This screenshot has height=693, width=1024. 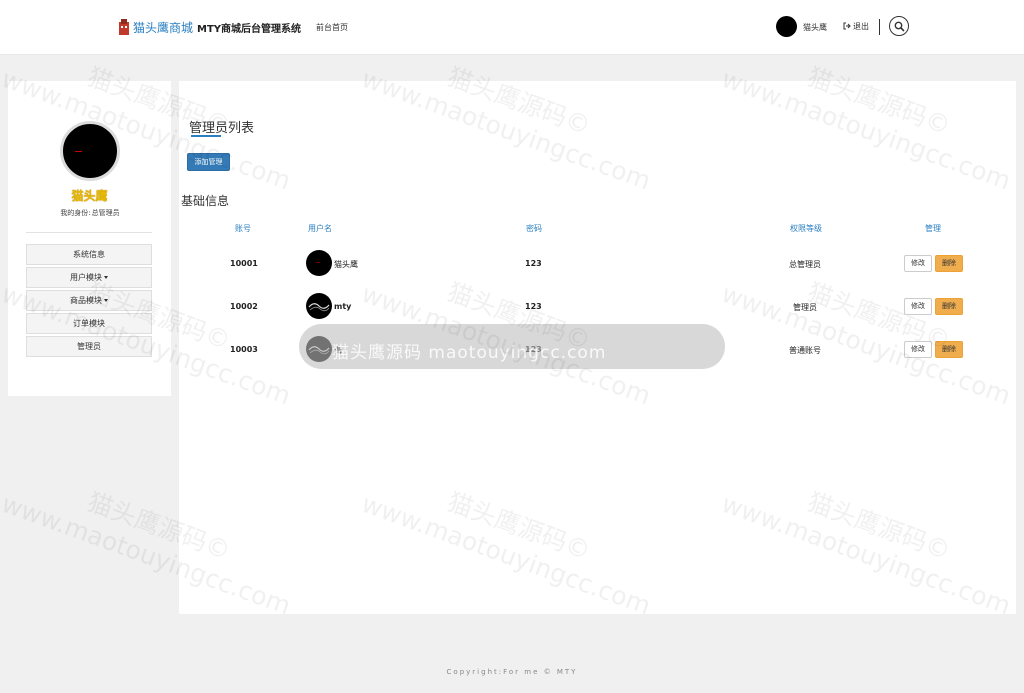 What do you see at coordinates (244, 263) in the screenshot?
I see `row-account: 10001` at bounding box center [244, 263].